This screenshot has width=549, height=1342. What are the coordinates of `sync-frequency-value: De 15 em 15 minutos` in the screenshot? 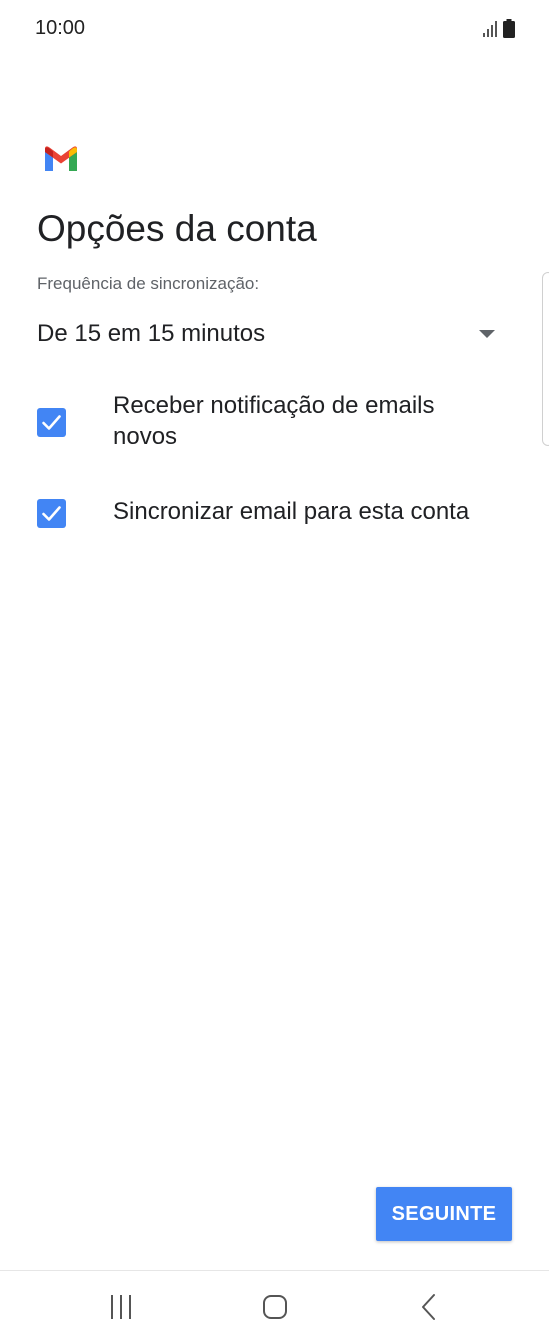 It's located at (151, 333).